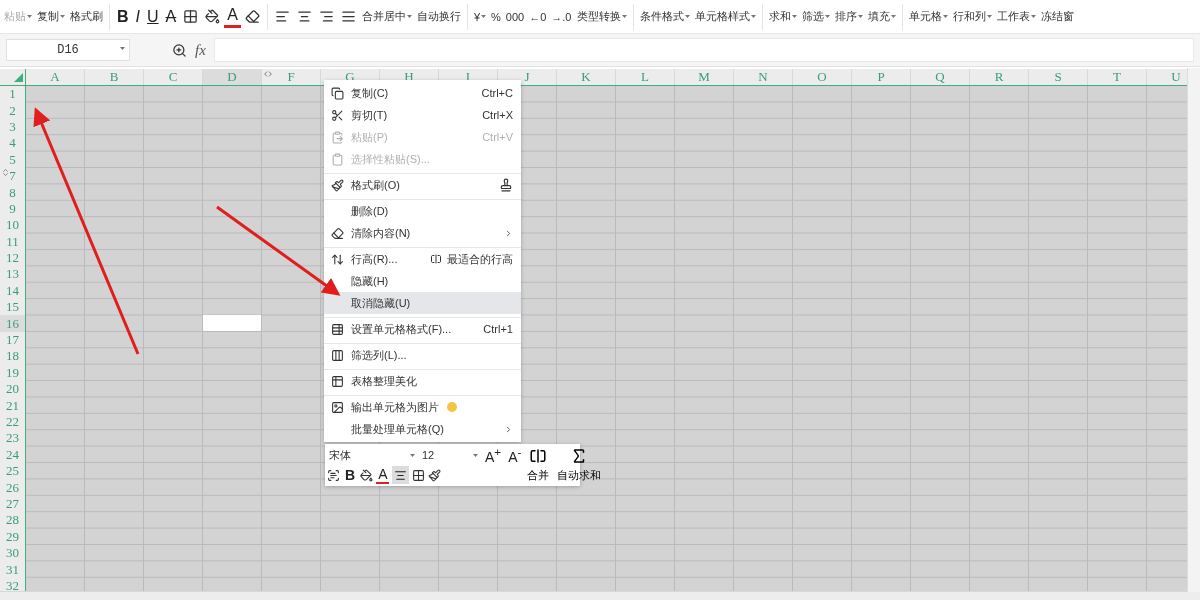 The height and width of the screenshot is (600, 1200). Describe the element at coordinates (601, 16) in the screenshot. I see `toolbar-button: 类型转换` at that location.